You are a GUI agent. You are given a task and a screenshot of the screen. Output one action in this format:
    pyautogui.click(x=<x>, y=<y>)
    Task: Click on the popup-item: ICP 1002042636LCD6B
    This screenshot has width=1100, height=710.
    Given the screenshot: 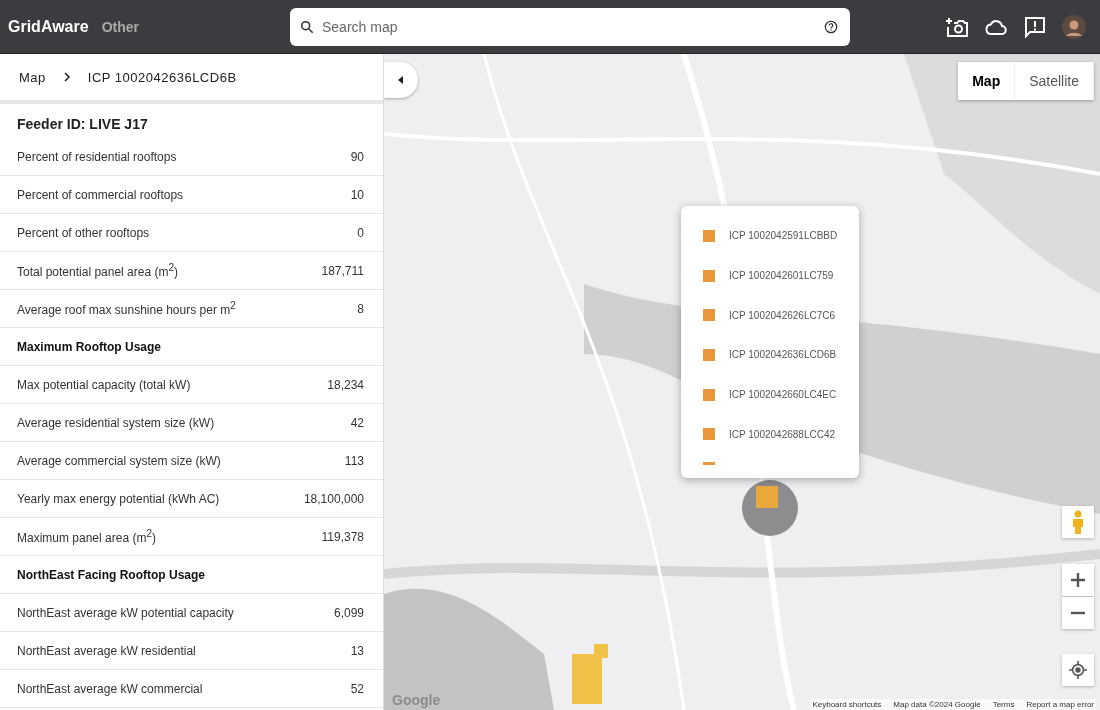 What is the action you would take?
    pyautogui.click(x=781, y=355)
    